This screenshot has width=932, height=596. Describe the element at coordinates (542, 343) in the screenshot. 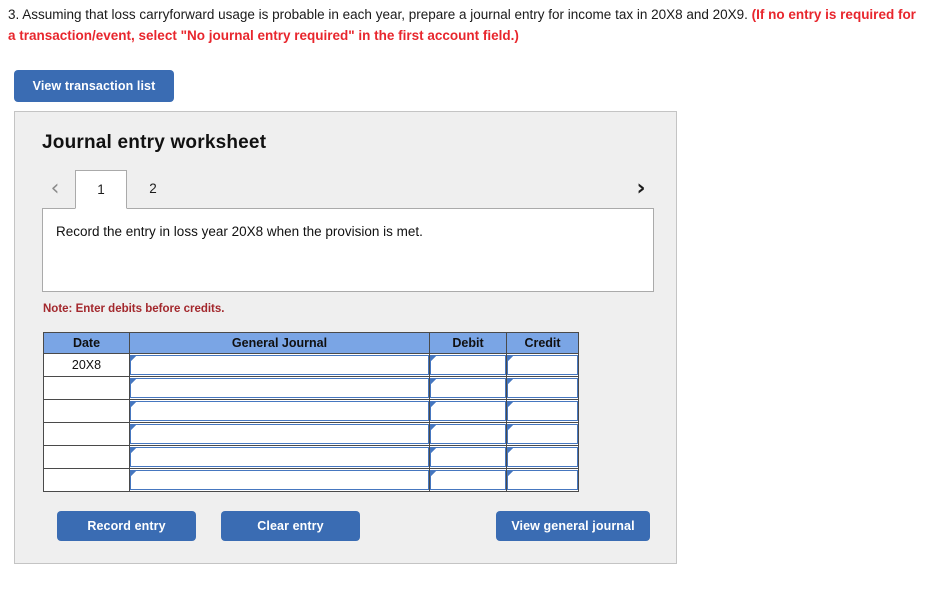

I see `column-header-credit: Credit` at that location.